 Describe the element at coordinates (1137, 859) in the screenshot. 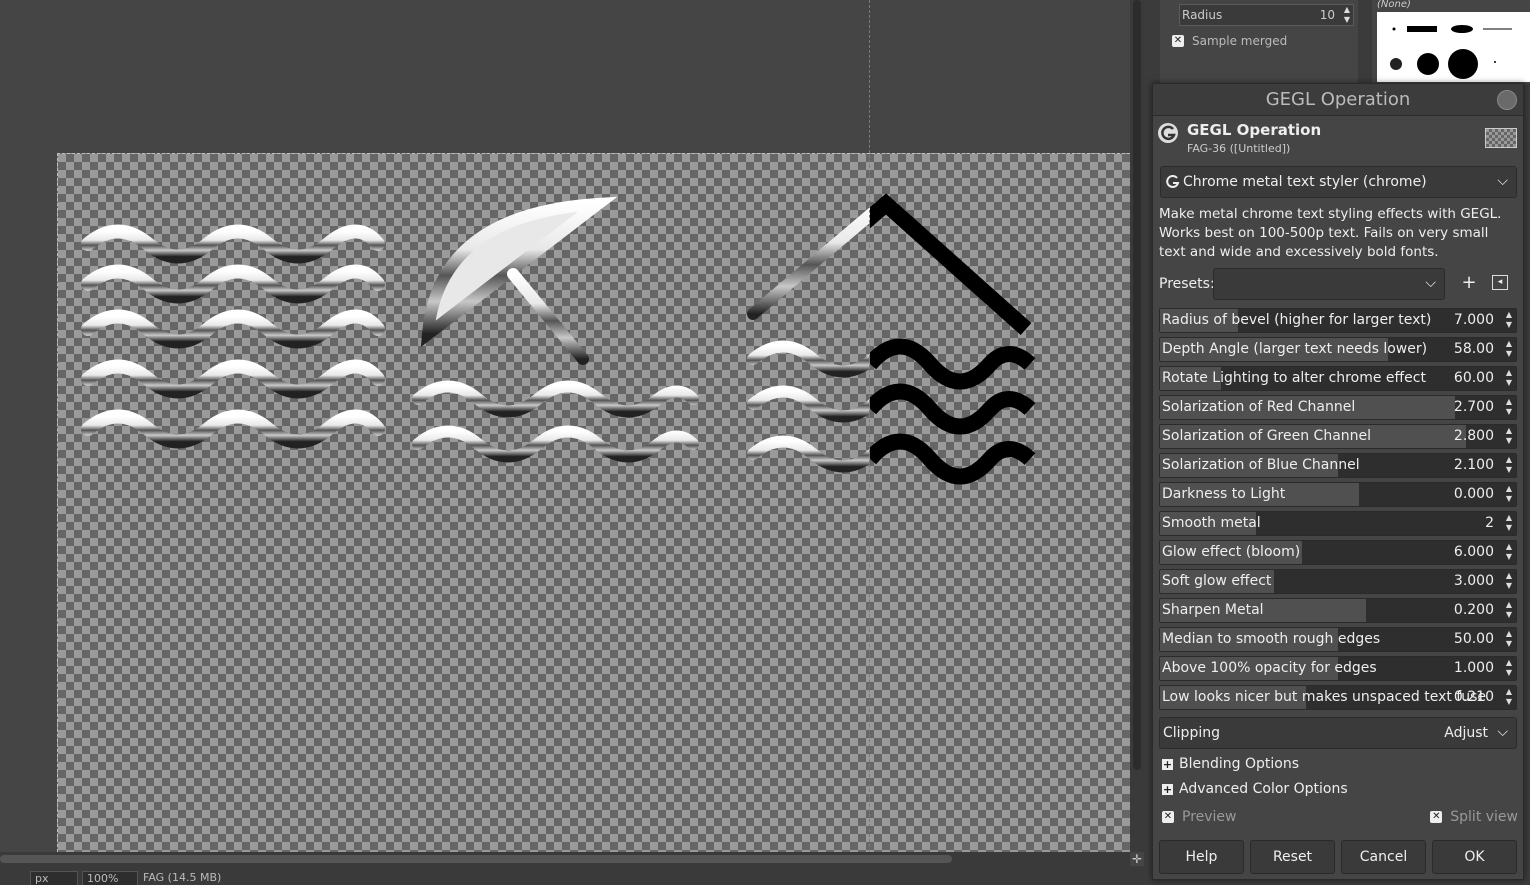

I see `navigate-icon: ✛` at that location.